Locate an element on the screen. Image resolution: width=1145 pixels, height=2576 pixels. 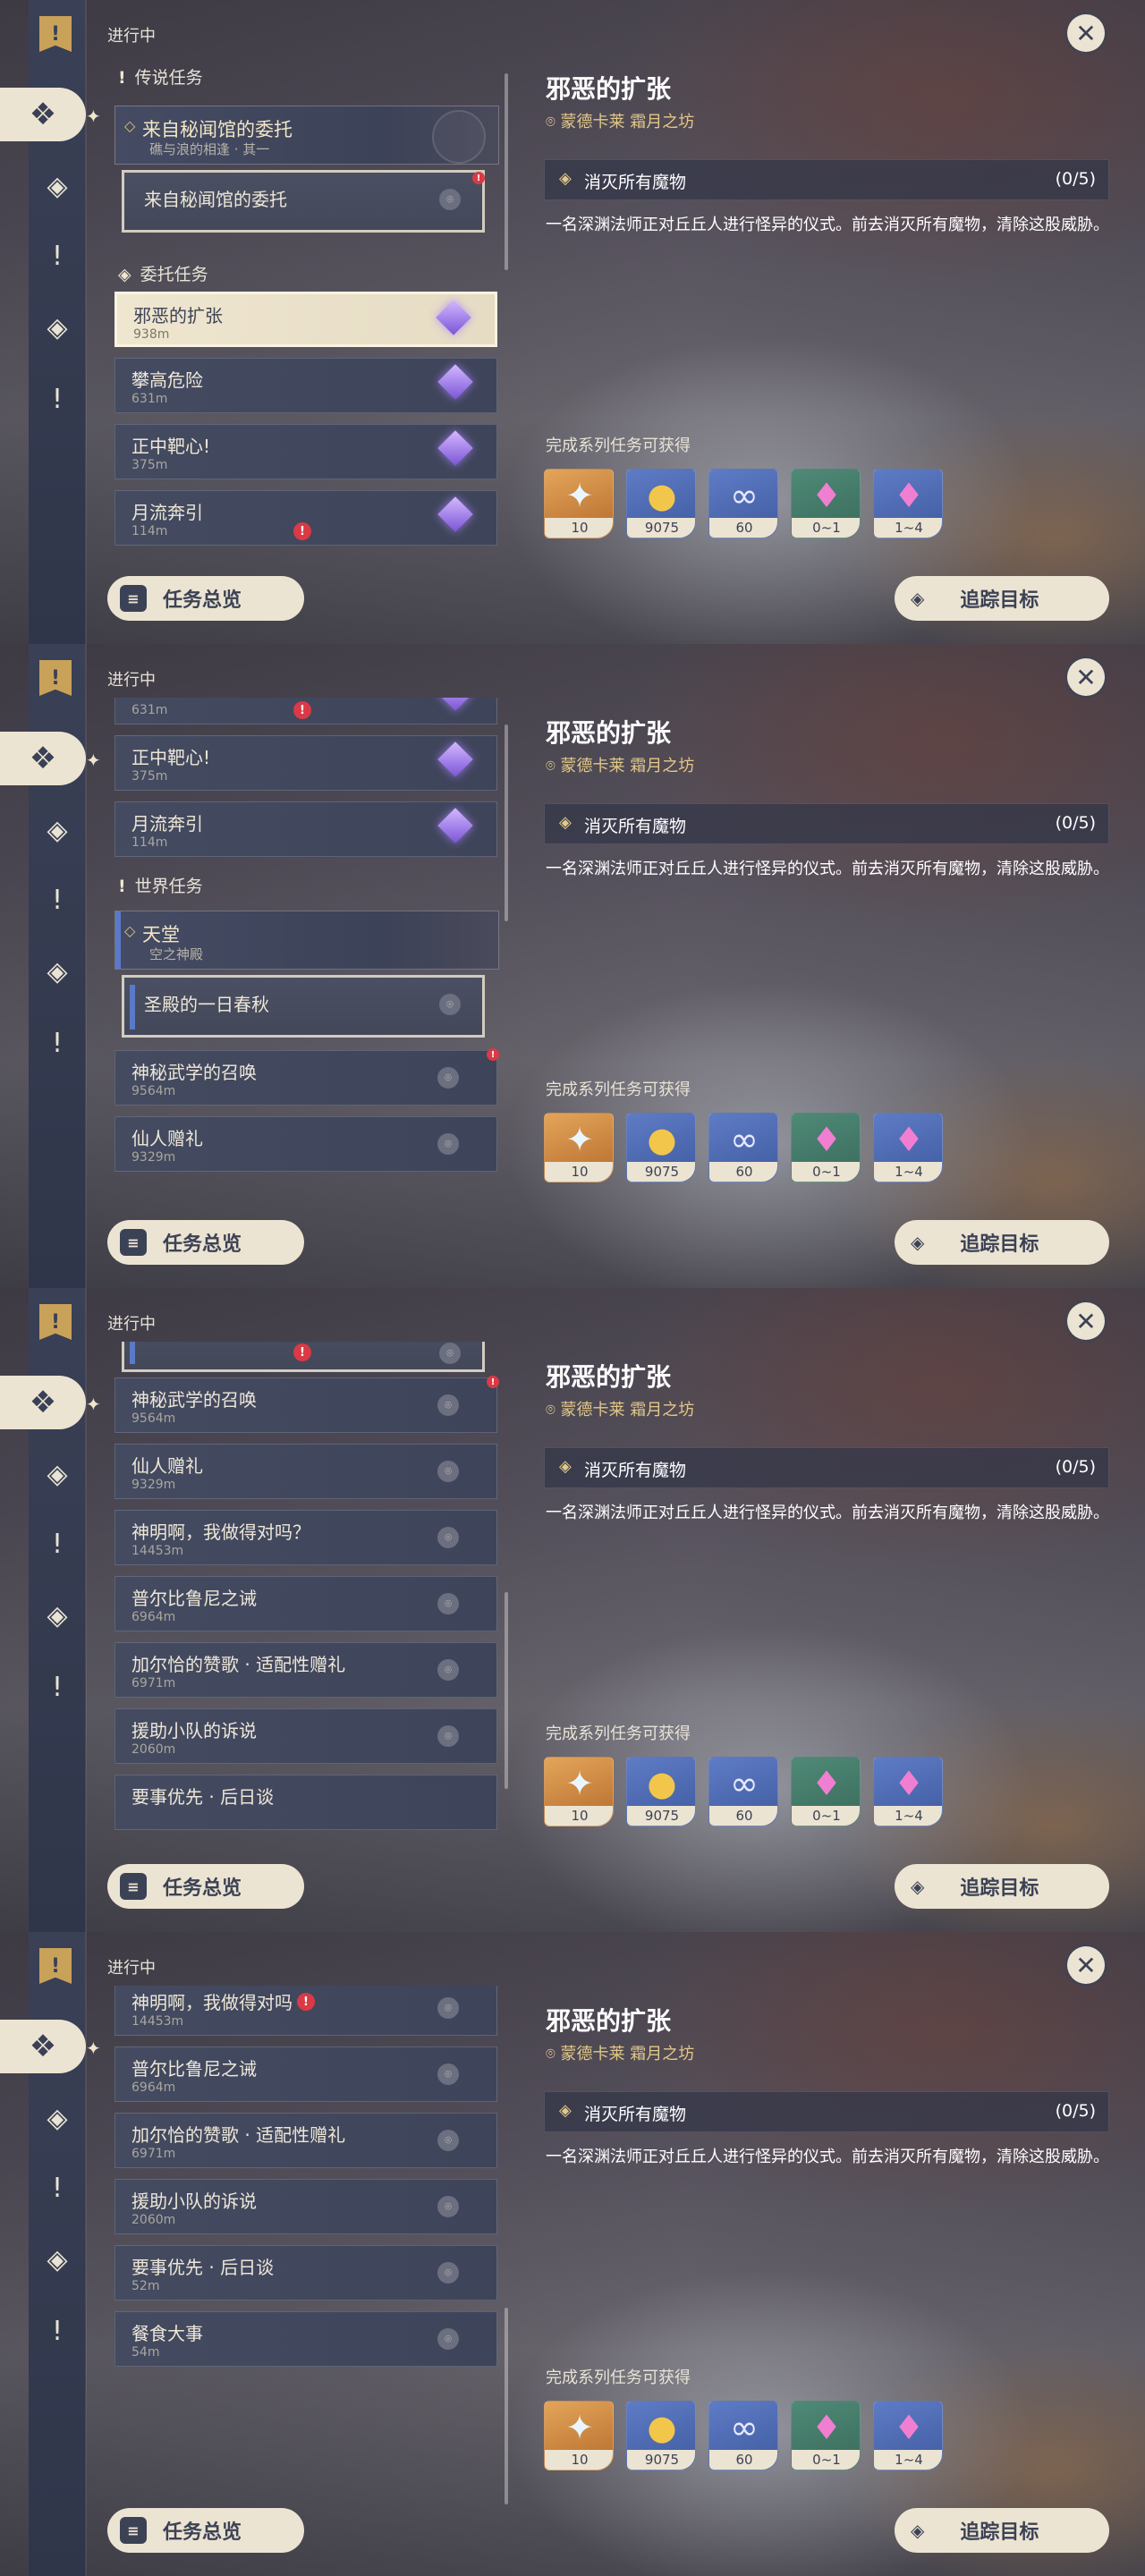
objective-diamond-icon: ◈ is located at coordinates (565, 822).